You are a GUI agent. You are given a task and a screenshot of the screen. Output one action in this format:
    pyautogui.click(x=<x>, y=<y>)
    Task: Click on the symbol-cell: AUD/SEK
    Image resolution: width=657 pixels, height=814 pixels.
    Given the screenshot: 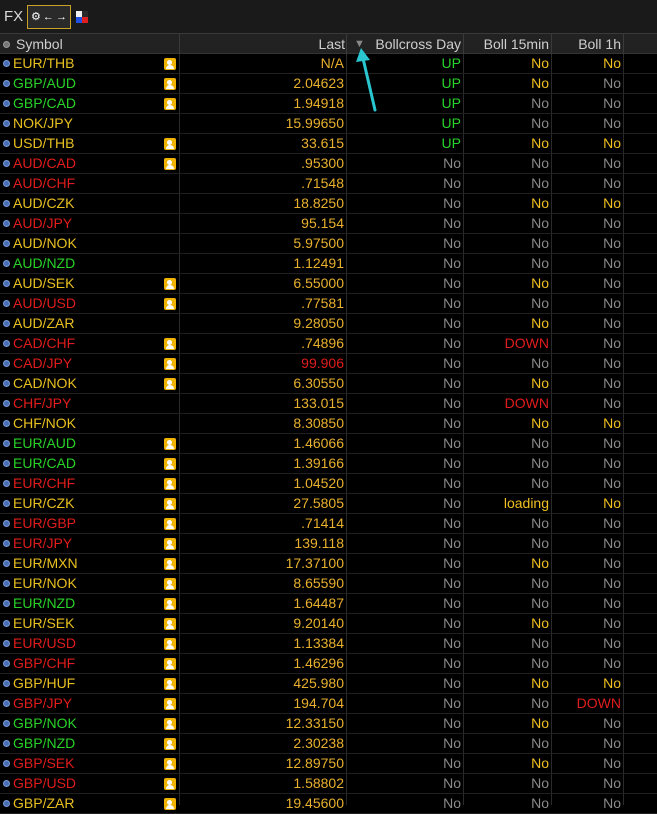 What is the action you would take?
    pyautogui.click(x=43, y=283)
    